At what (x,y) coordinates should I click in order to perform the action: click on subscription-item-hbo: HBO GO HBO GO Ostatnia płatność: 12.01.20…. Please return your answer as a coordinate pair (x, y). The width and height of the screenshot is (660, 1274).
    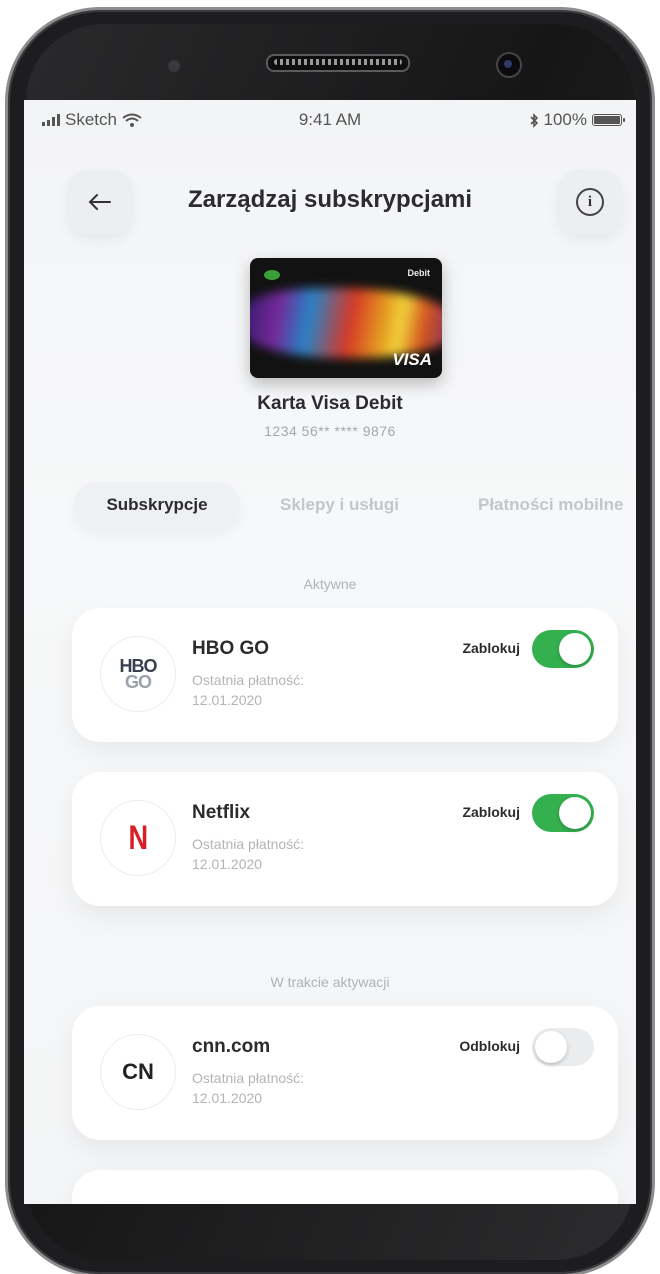
    Looking at the image, I should click on (345, 675).